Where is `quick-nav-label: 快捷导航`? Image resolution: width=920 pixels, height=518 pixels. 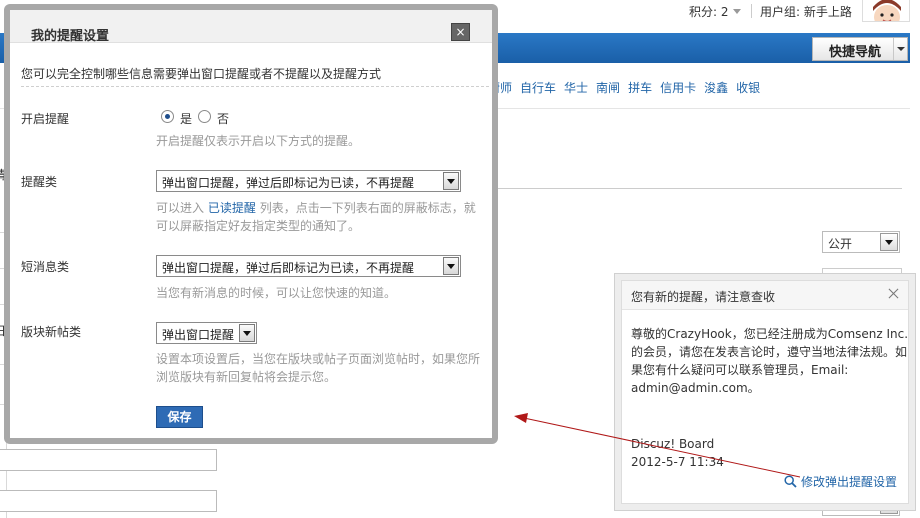 quick-nav-label: 快捷导航 is located at coordinates (855, 52).